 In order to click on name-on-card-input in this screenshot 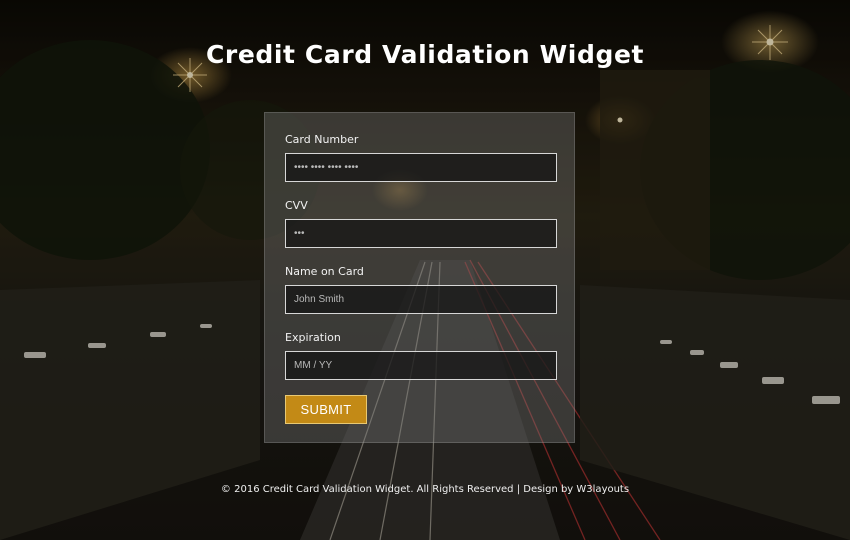, I will do `click(421, 299)`.